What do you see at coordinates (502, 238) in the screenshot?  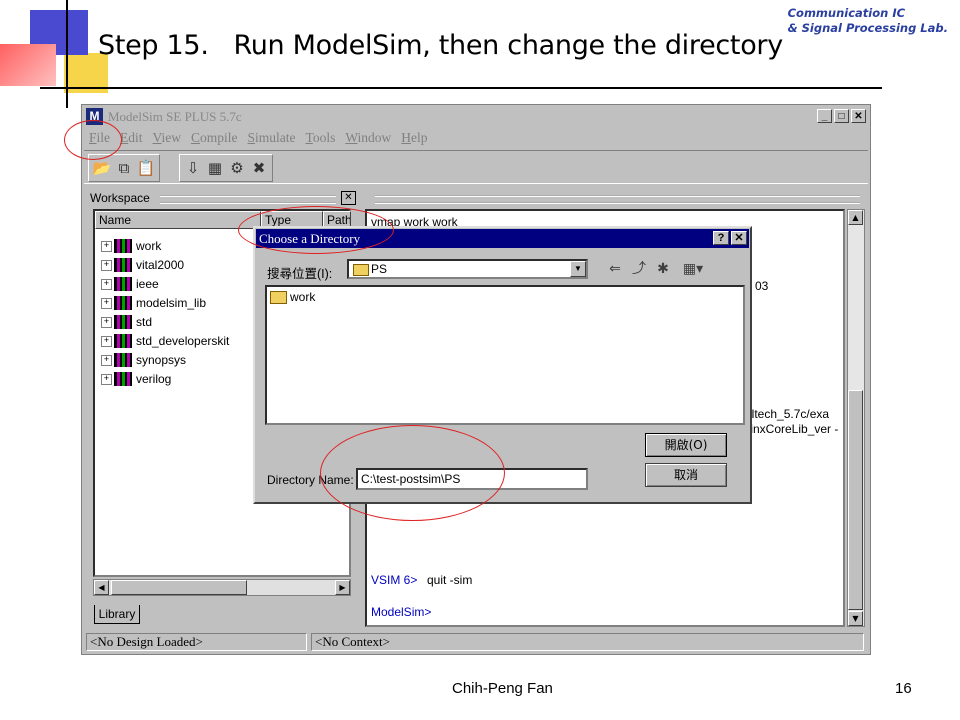 I see `dialog-titlebar: Choose a Directory ? ✕` at bounding box center [502, 238].